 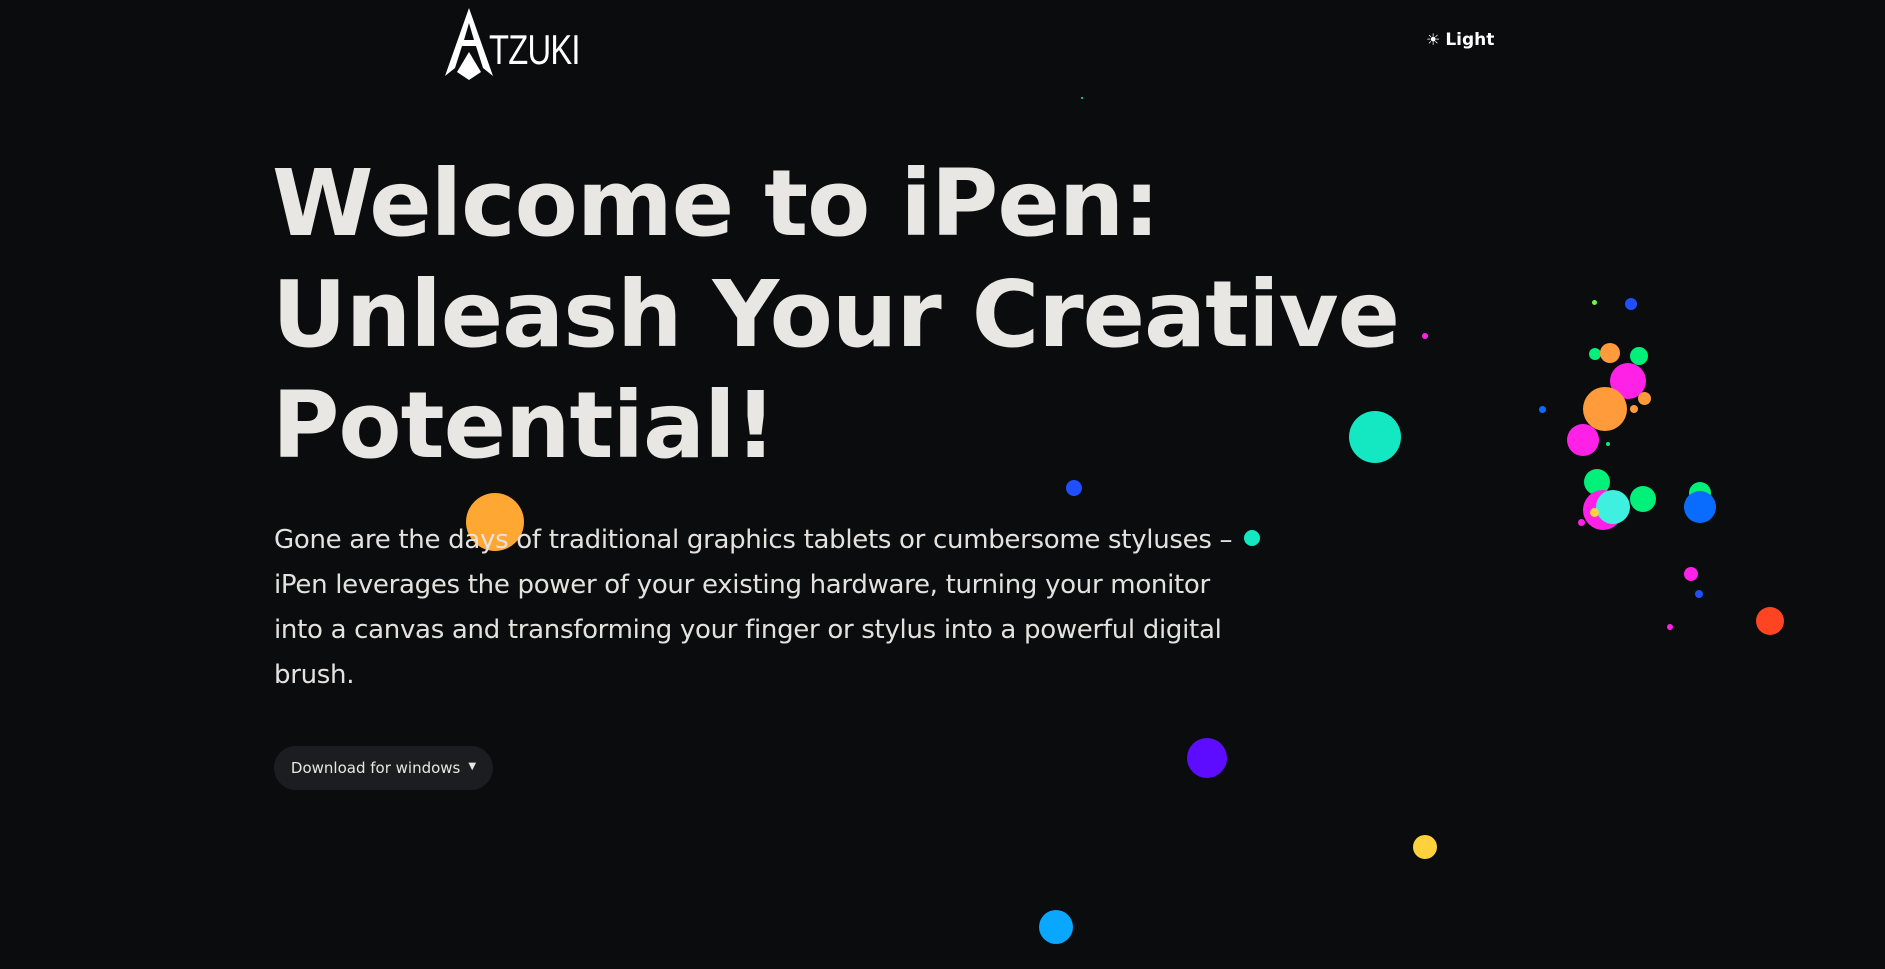 What do you see at coordinates (716, 203) in the screenshot?
I see `hero-title-line: Welcome to iPen:` at bounding box center [716, 203].